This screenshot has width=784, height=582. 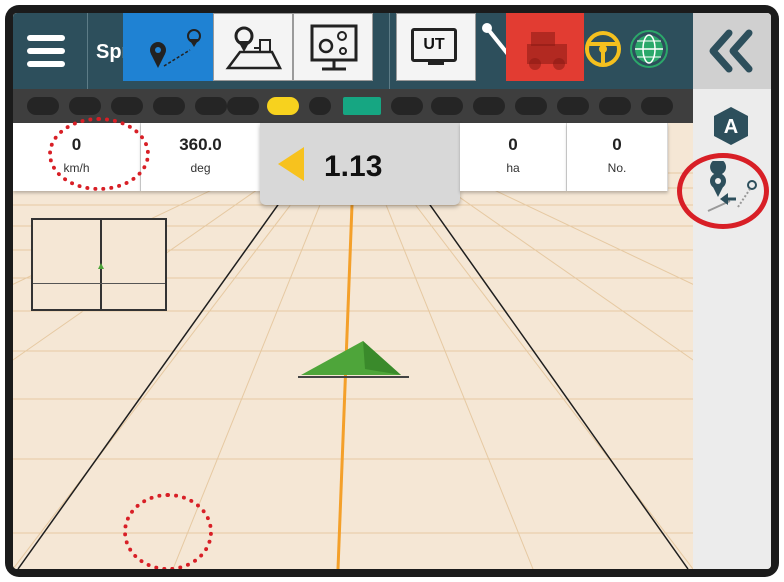 What do you see at coordinates (175, 48) in the screenshot?
I see `guidance-guideline-icon` at bounding box center [175, 48].